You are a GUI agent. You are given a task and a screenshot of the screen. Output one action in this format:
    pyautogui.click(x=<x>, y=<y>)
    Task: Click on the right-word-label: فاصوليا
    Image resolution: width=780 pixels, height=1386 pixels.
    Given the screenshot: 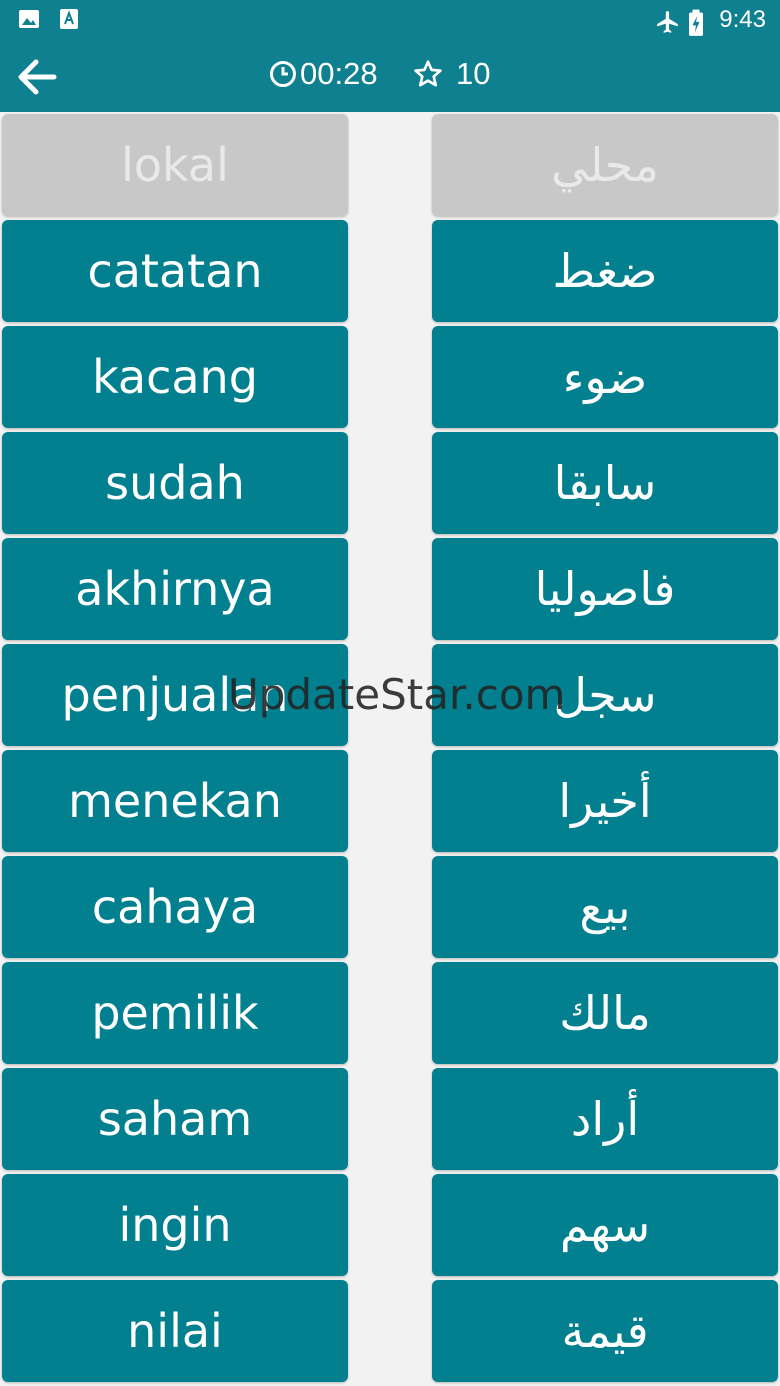 What is the action you would take?
    pyautogui.click(x=605, y=589)
    